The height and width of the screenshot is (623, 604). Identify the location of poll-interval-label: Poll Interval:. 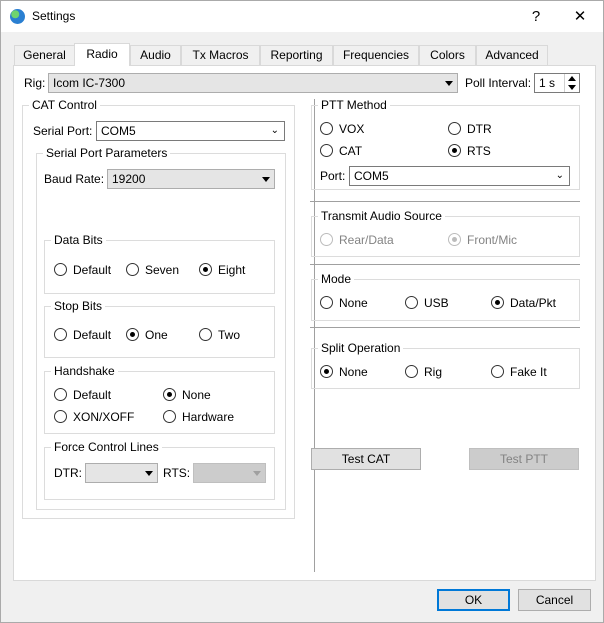
(498, 83).